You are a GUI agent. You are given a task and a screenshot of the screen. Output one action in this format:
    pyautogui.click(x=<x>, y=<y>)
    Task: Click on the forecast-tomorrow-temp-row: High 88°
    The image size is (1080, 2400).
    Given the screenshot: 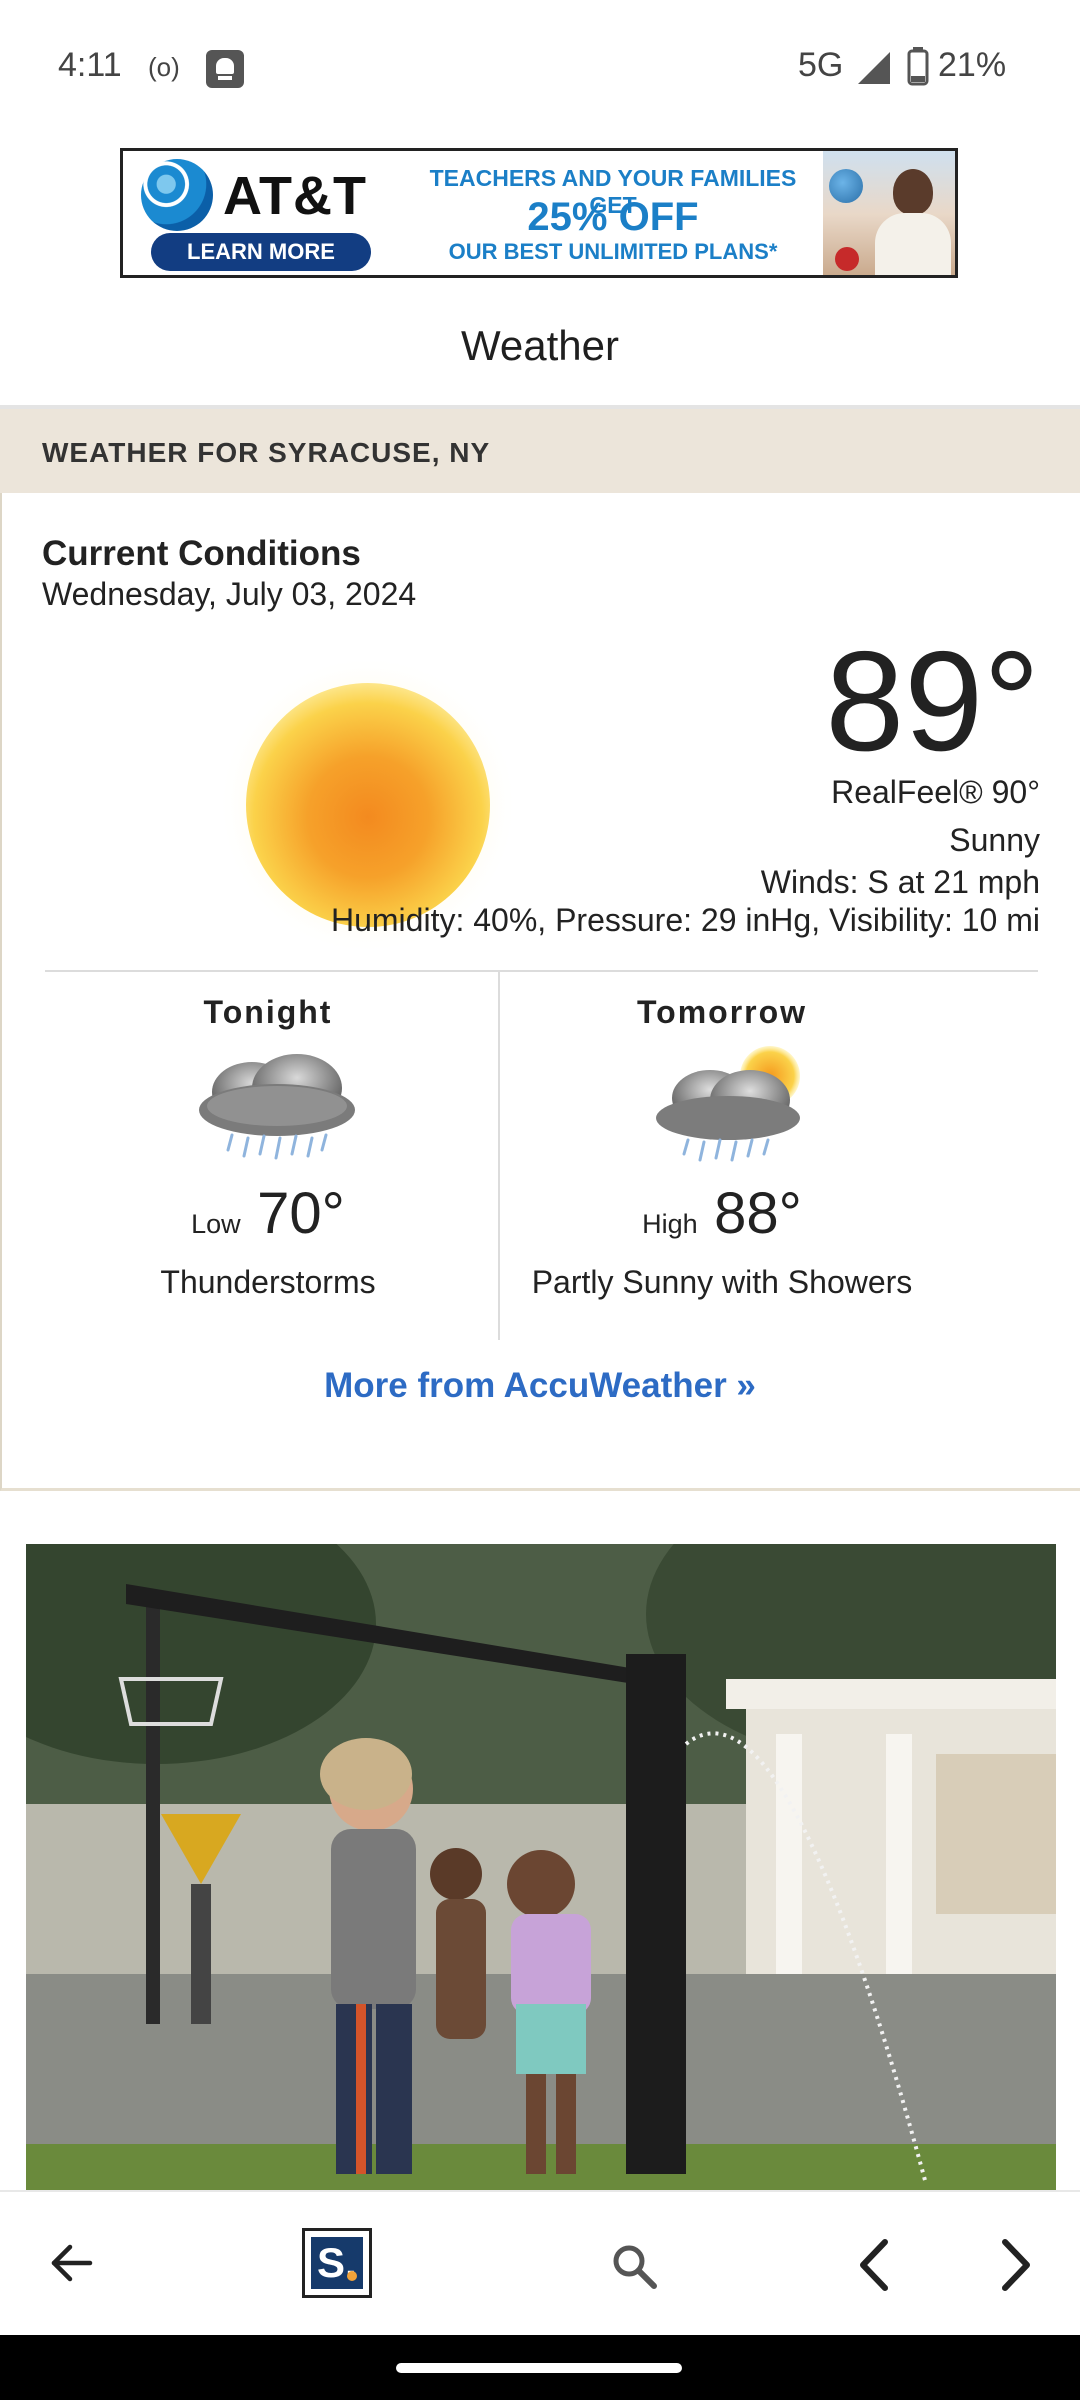 What is the action you would take?
    pyautogui.click(x=722, y=1213)
    